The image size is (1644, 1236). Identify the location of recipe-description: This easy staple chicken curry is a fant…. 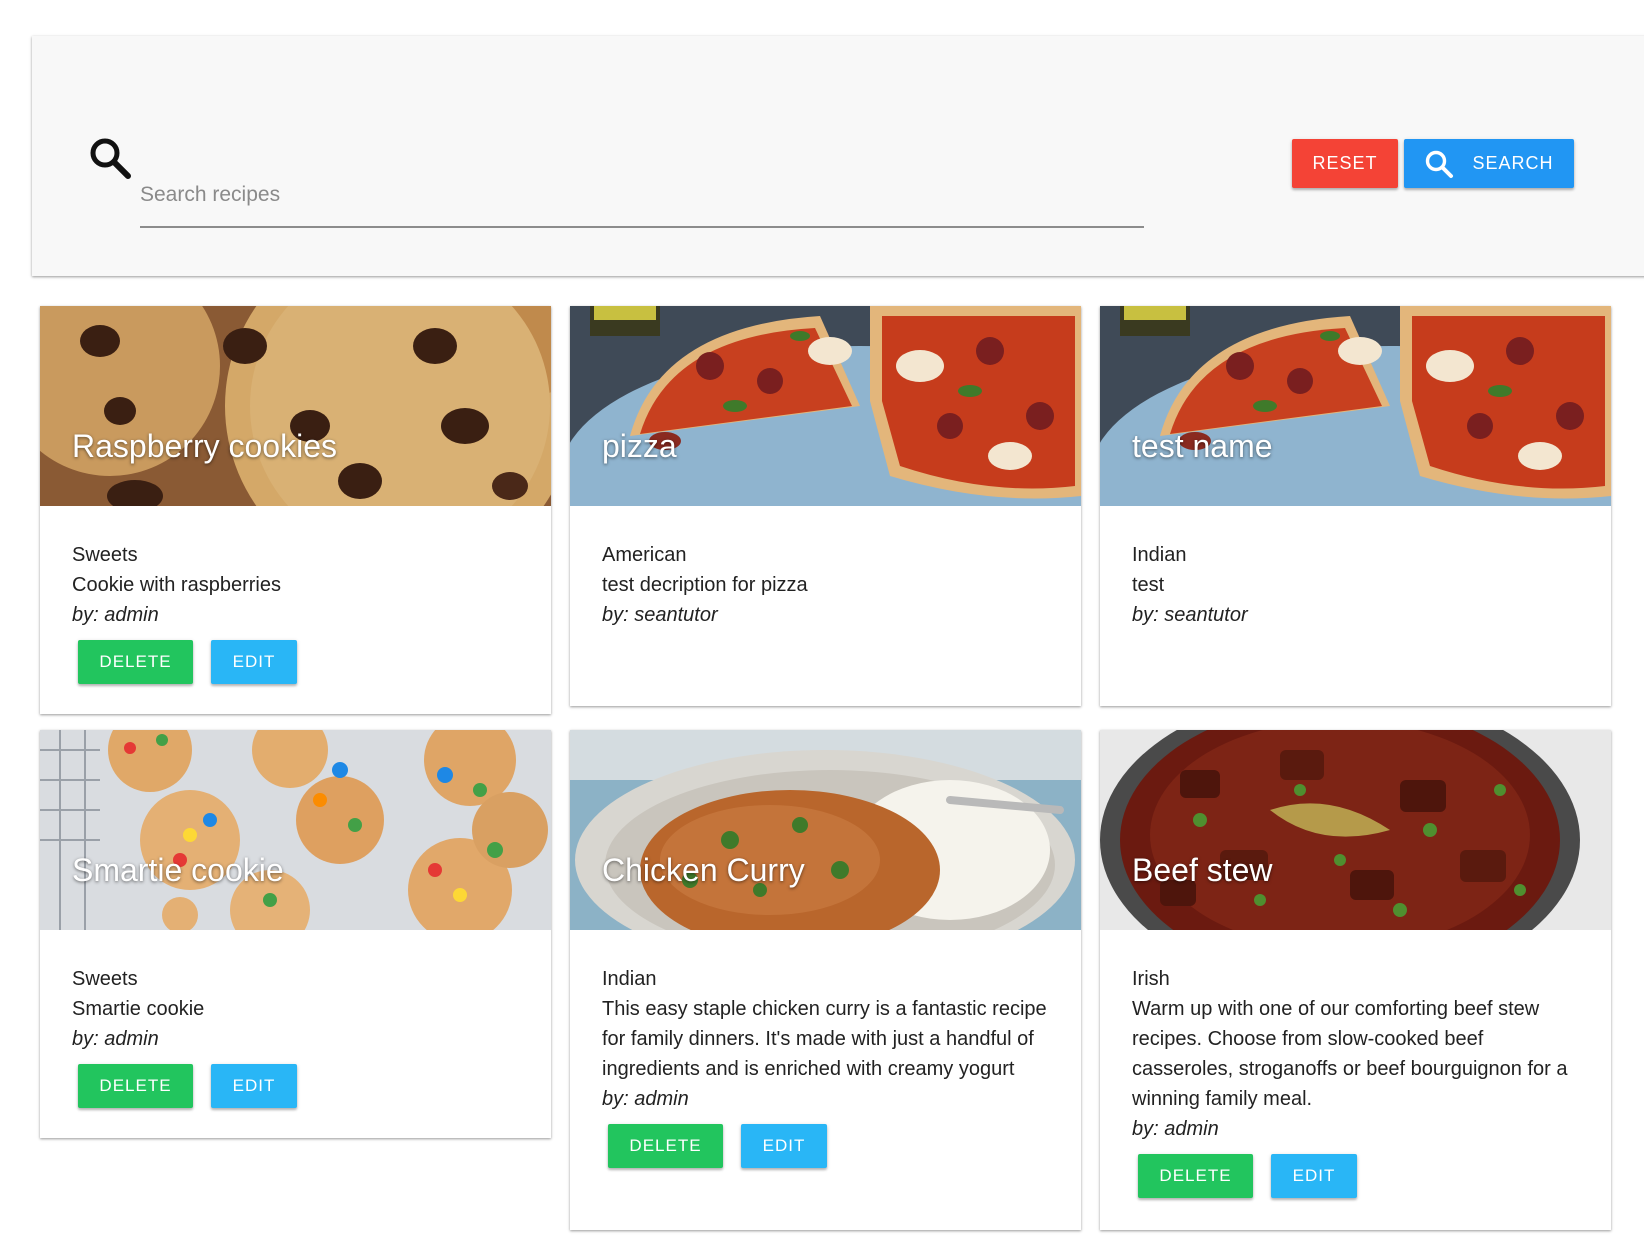
(824, 1039).